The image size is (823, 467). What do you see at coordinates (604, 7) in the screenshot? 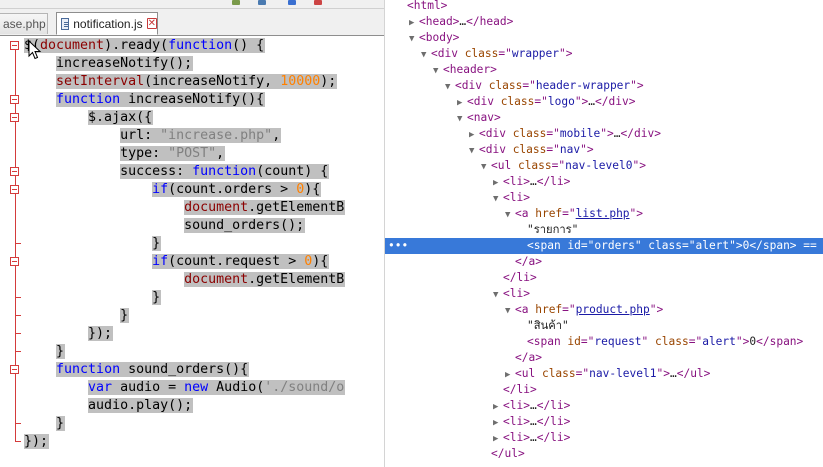
I see `dom-node: <html>` at bounding box center [604, 7].